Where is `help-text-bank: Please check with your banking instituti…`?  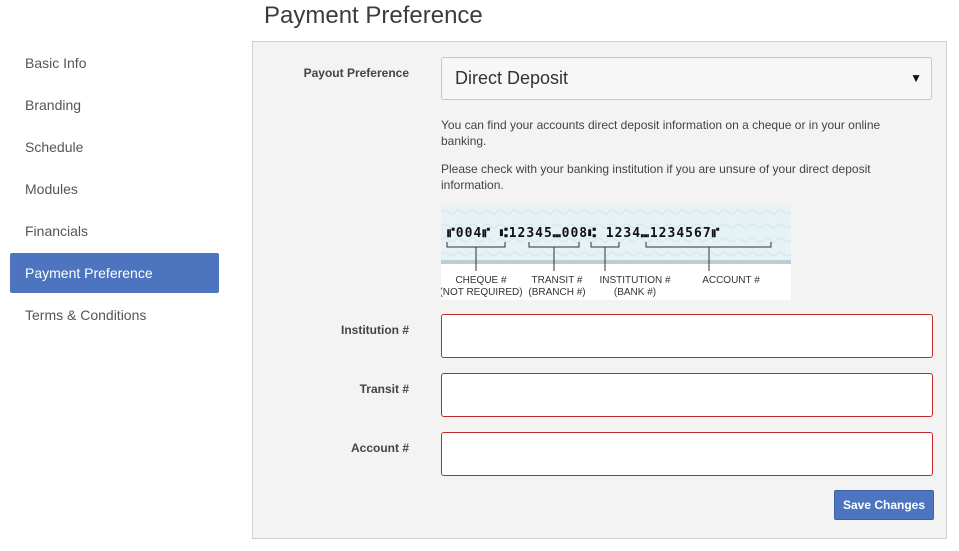
help-text-bank: Please check with your banking instituti… is located at coordinates (656, 177).